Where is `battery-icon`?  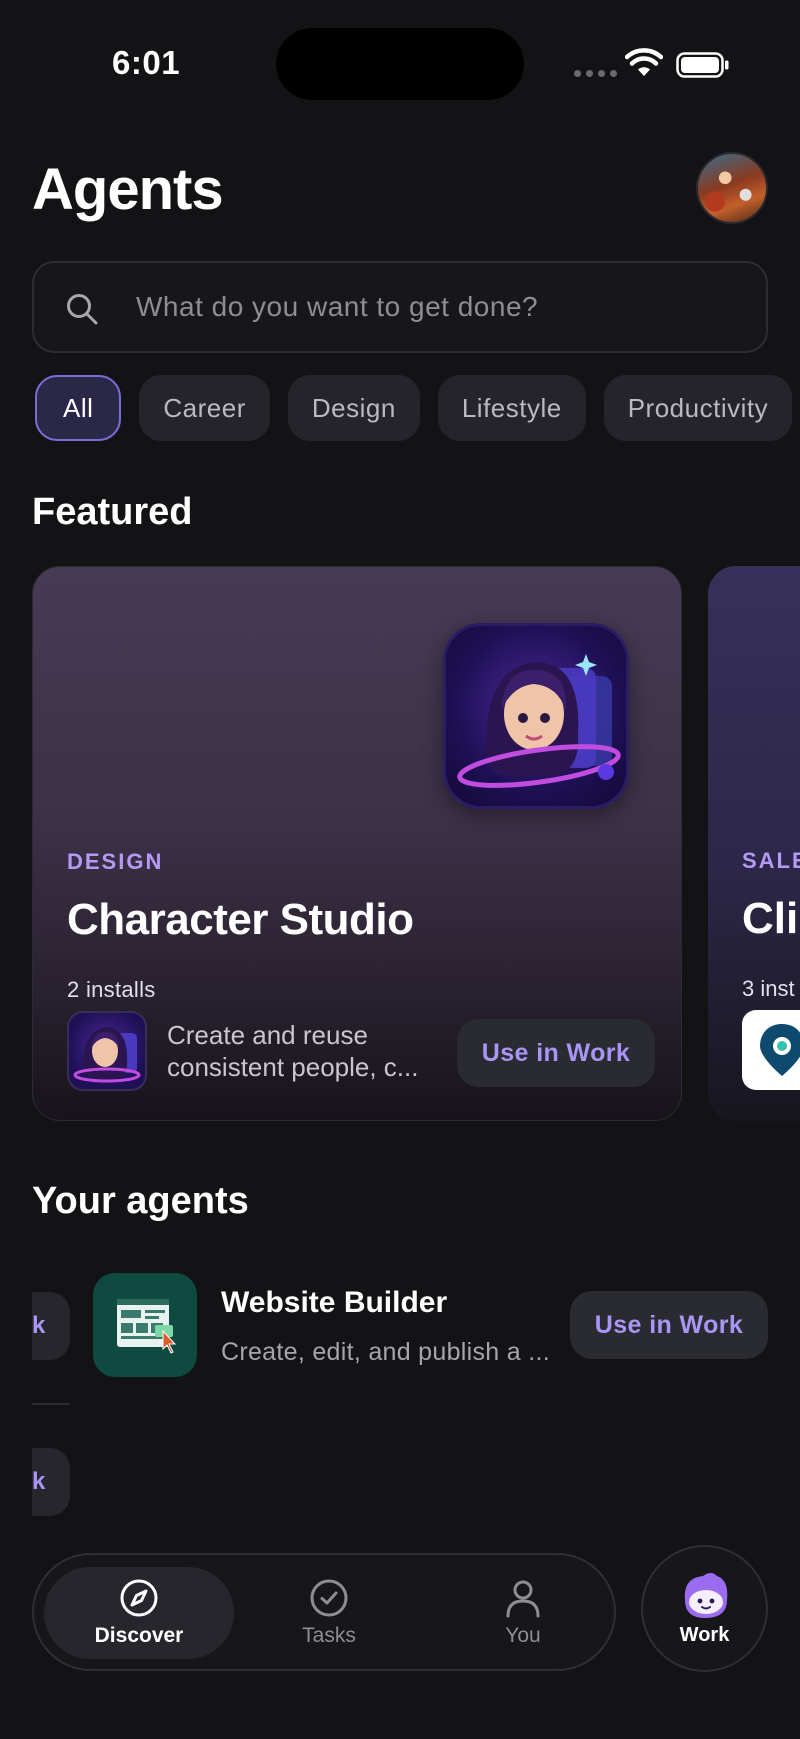 battery-icon is located at coordinates (702, 65).